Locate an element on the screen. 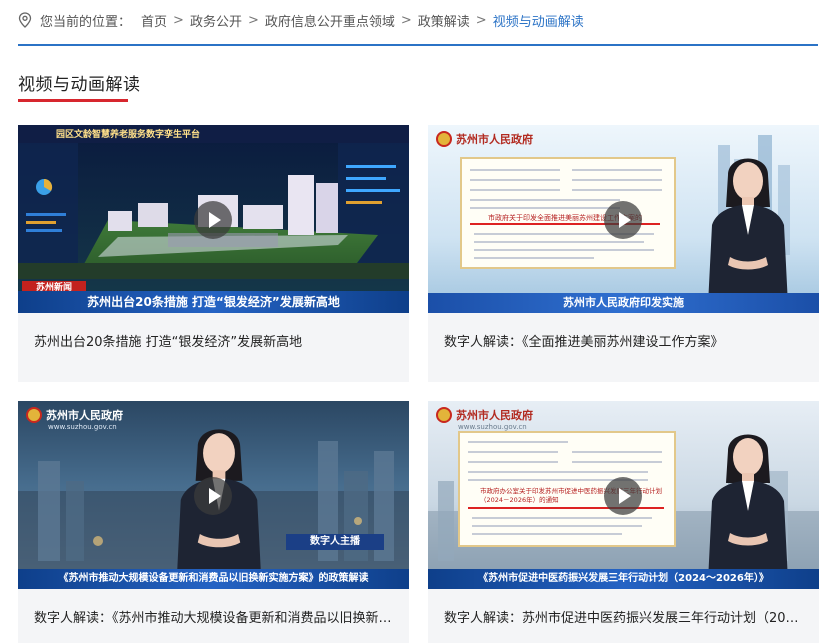 This screenshot has height=643, width=828. host-tag: 数字人主播 is located at coordinates (335, 542).